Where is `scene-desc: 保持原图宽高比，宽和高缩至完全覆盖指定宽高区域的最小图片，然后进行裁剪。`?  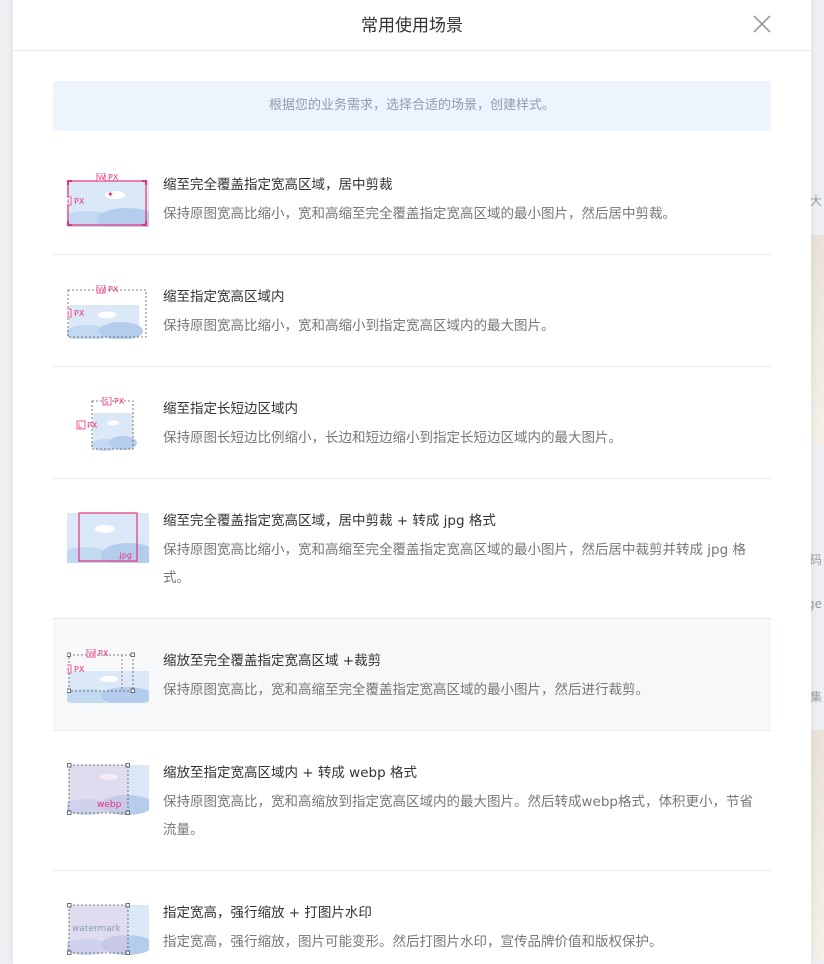
scene-desc: 保持原图宽高比，宽和高缩至完全覆盖指定宽高区域的最小图片，然后进行裁剪。 is located at coordinates (406, 690).